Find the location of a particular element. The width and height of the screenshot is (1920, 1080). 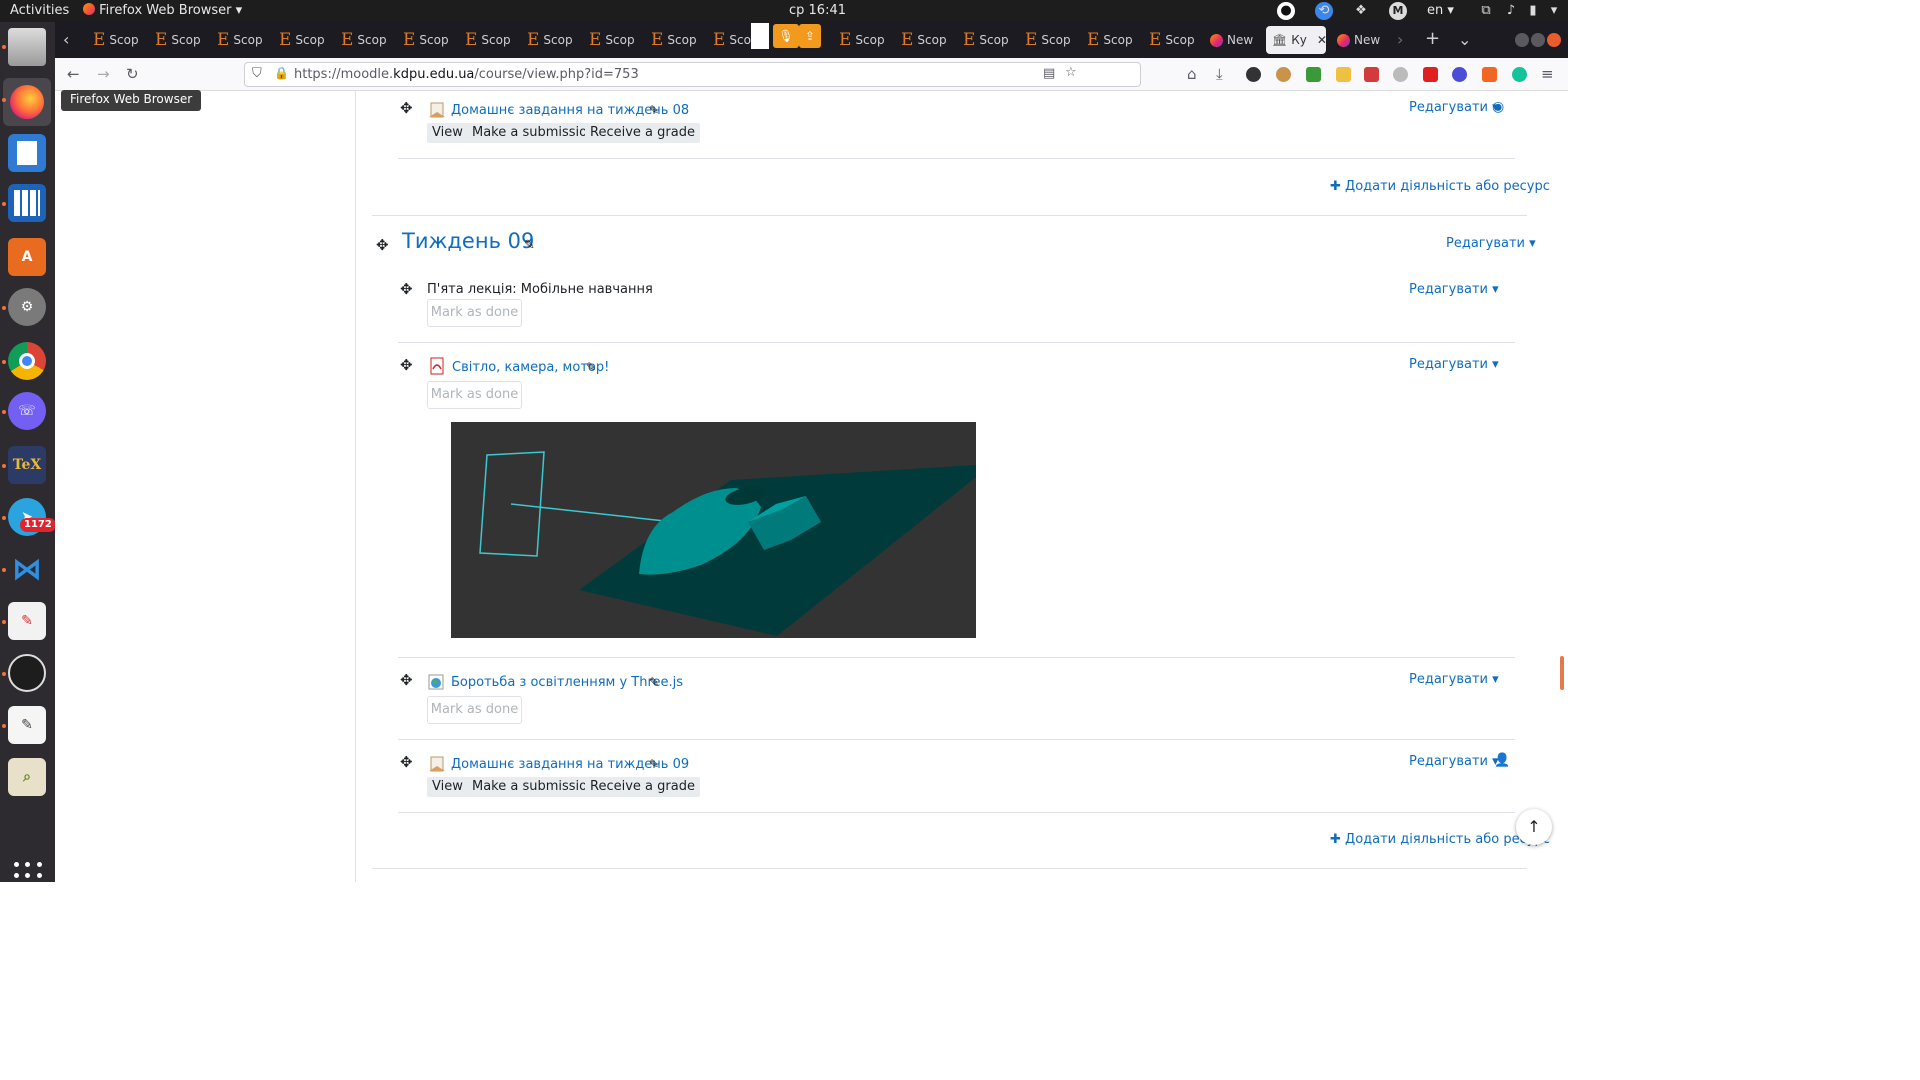

firefox-icon is located at coordinates (27, 102).